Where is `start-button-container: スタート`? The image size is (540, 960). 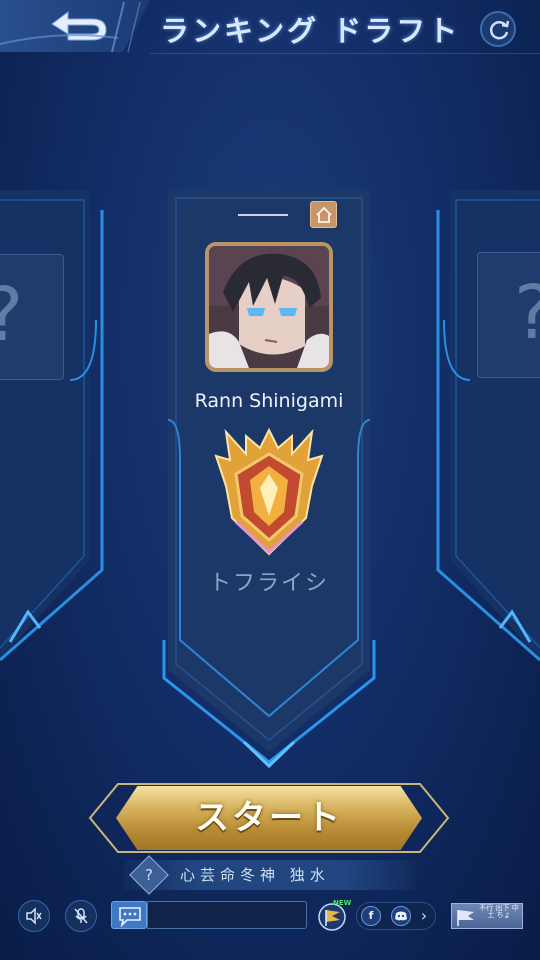 start-button-container: スタート is located at coordinates (269, 818).